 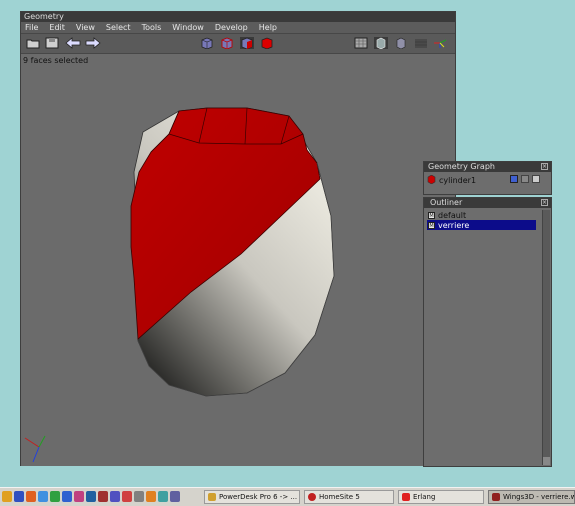 What do you see at coordinates (454, 225) in the screenshot?
I see `outliner-item-label: verriere` at bounding box center [454, 225].